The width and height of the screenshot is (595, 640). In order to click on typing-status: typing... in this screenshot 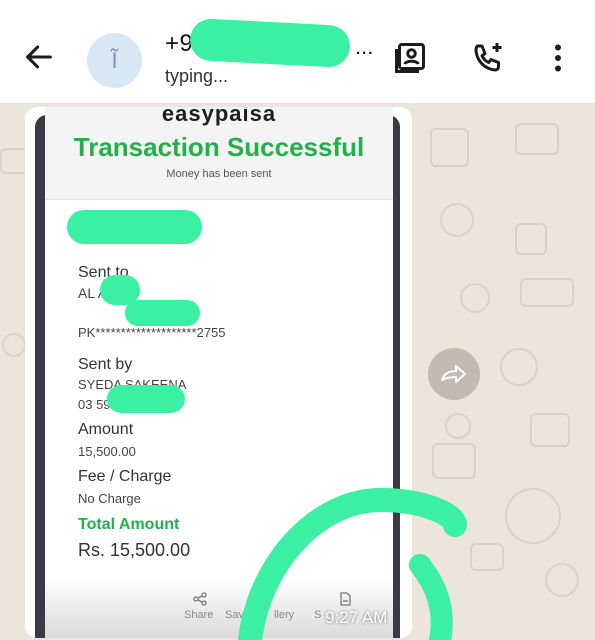, I will do `click(197, 76)`.